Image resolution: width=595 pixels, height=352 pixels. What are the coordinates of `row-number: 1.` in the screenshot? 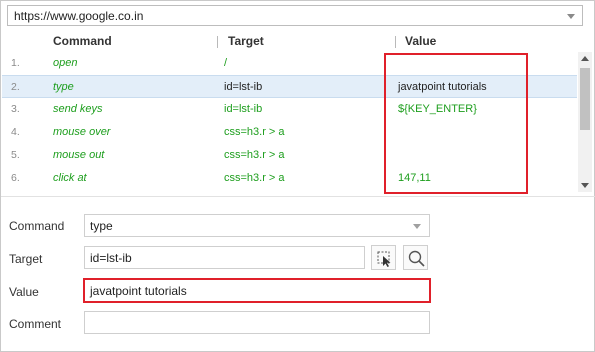 It's located at (15, 63).